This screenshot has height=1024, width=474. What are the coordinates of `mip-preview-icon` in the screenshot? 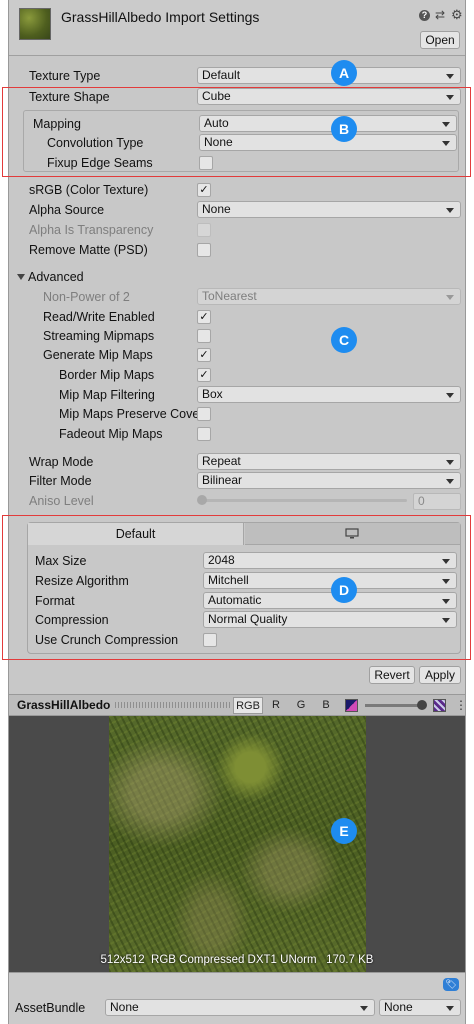 It's located at (439, 705).